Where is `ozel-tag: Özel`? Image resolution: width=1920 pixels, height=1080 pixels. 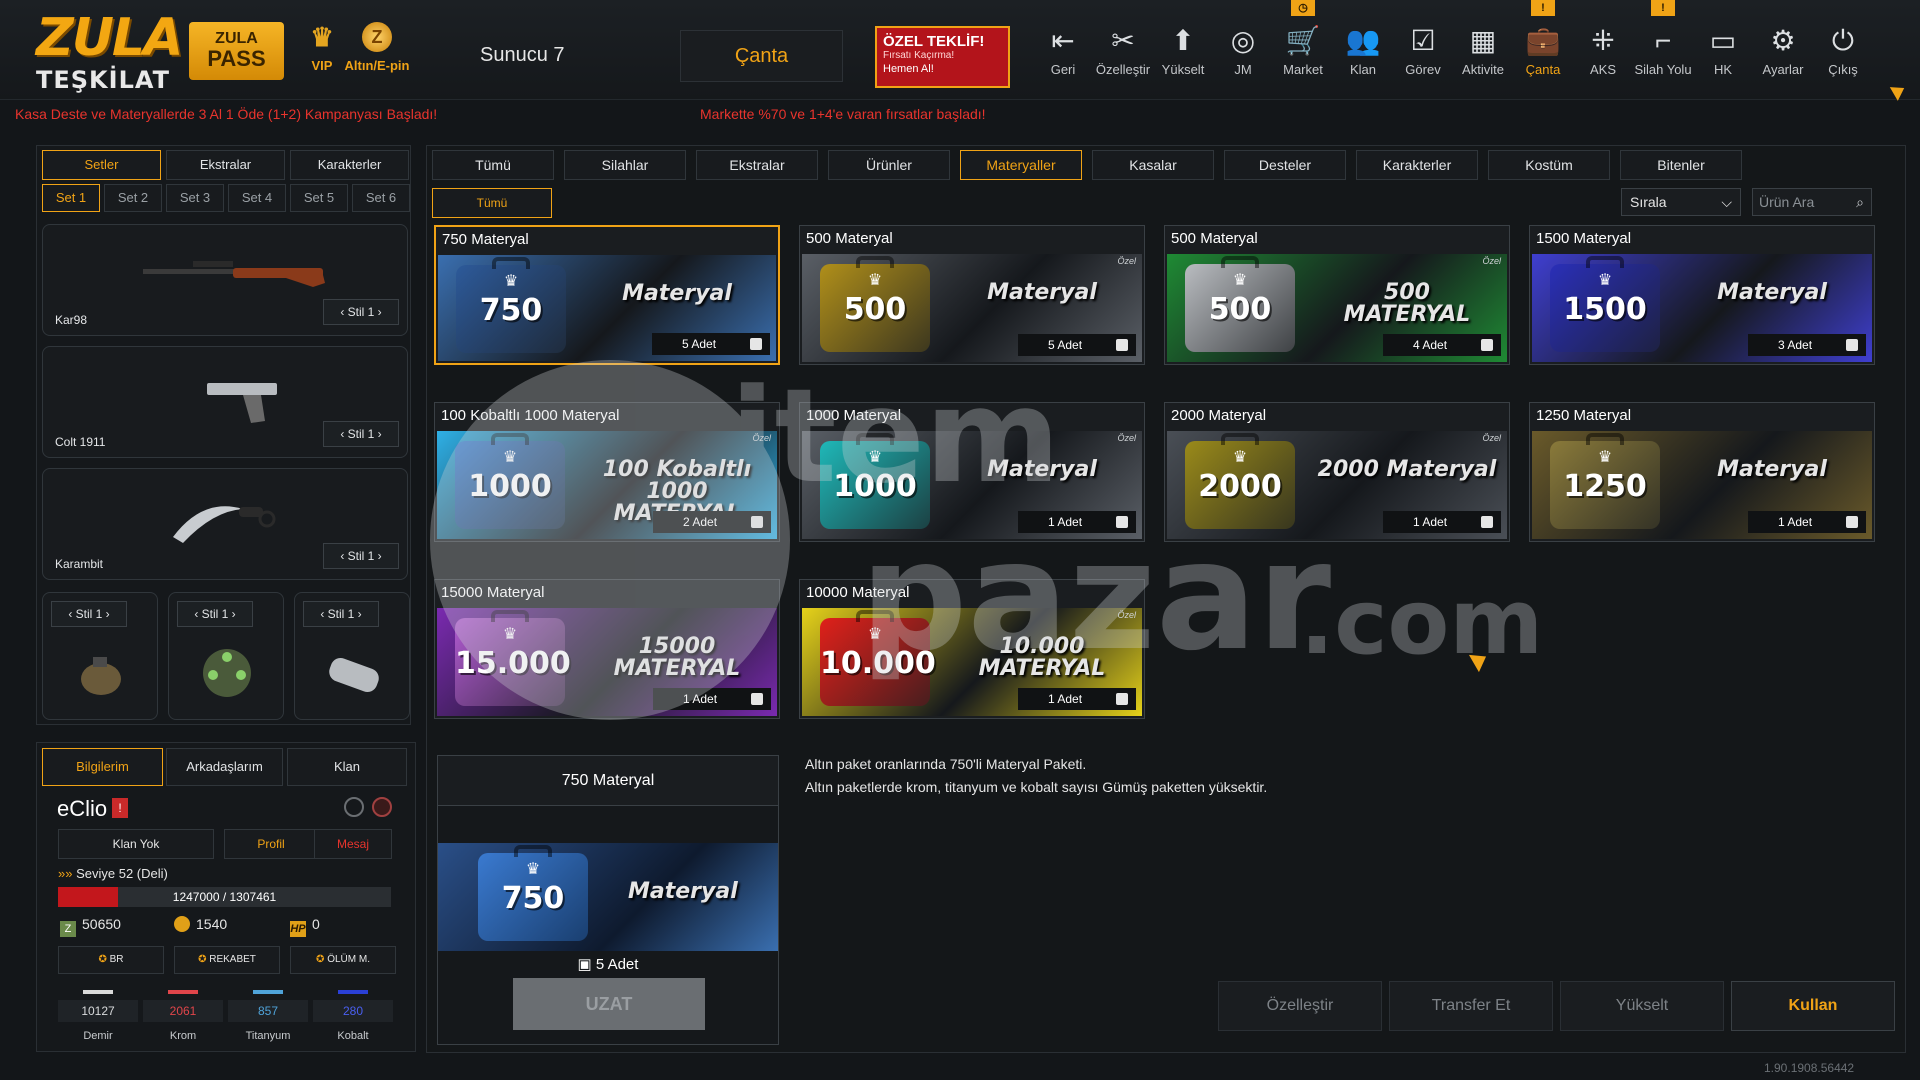 ozel-tag: Özel is located at coordinates (1126, 615).